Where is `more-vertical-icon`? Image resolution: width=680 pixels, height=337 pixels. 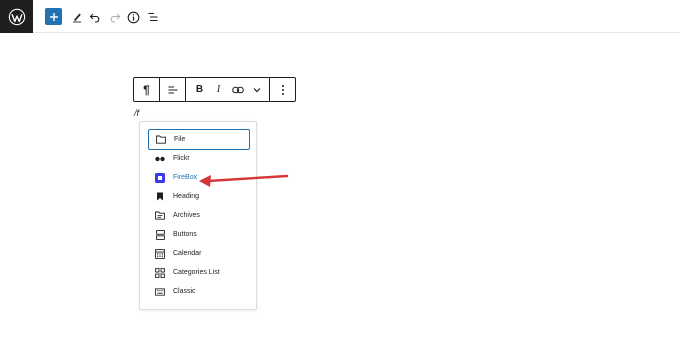
more-vertical-icon is located at coordinates (282, 89).